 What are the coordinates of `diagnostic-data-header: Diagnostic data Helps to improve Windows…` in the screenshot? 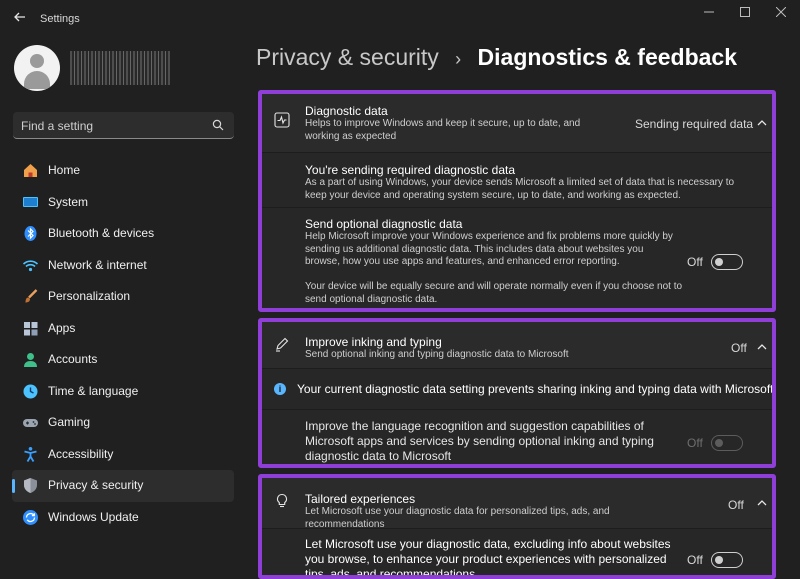 It's located at (517, 123).